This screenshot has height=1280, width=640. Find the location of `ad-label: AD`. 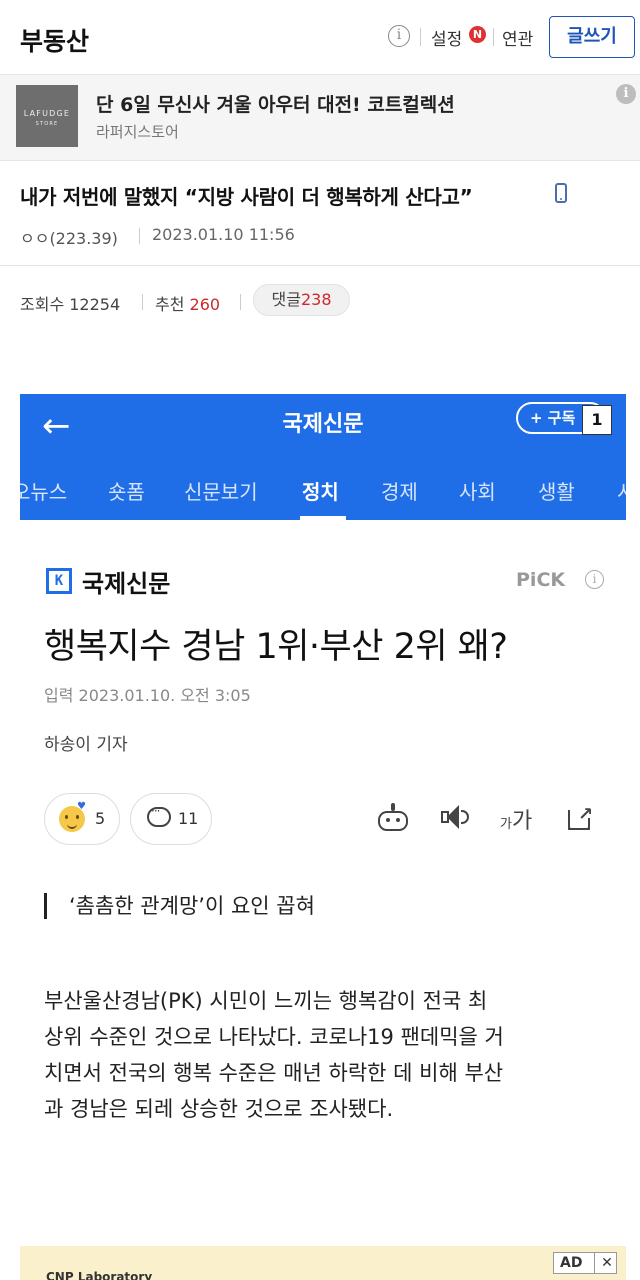

ad-label: AD is located at coordinates (571, 1263).